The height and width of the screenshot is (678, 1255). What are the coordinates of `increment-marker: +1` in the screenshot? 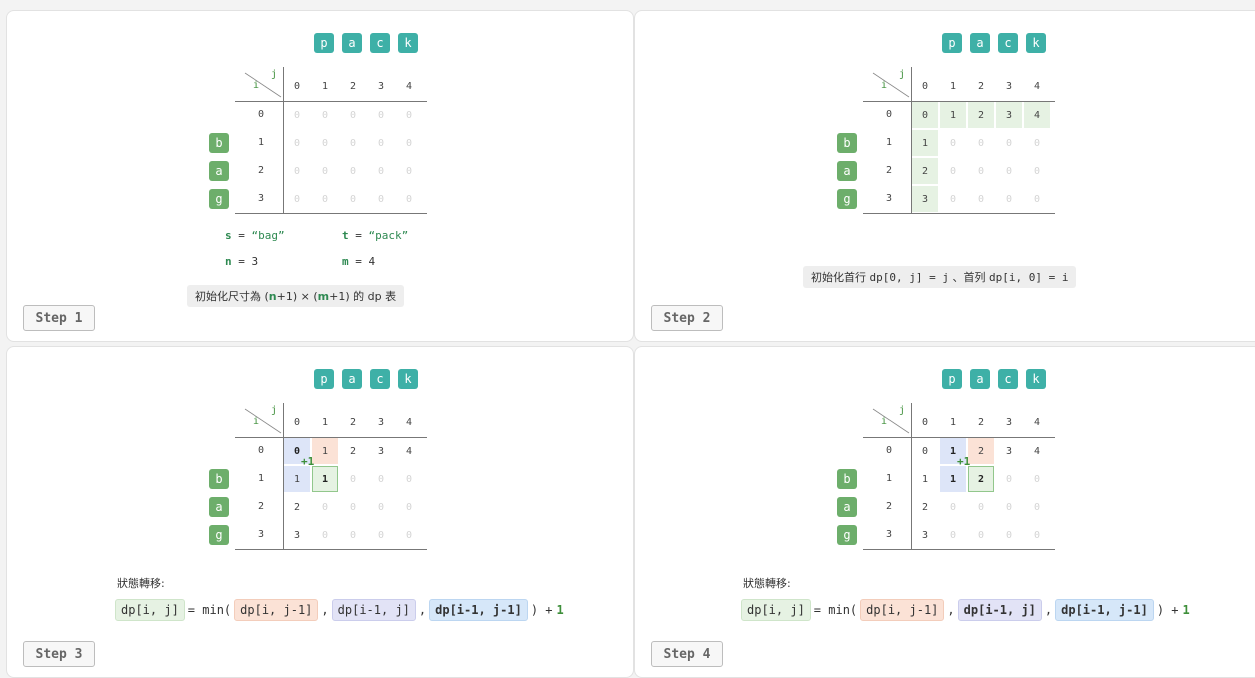 It's located at (964, 461).